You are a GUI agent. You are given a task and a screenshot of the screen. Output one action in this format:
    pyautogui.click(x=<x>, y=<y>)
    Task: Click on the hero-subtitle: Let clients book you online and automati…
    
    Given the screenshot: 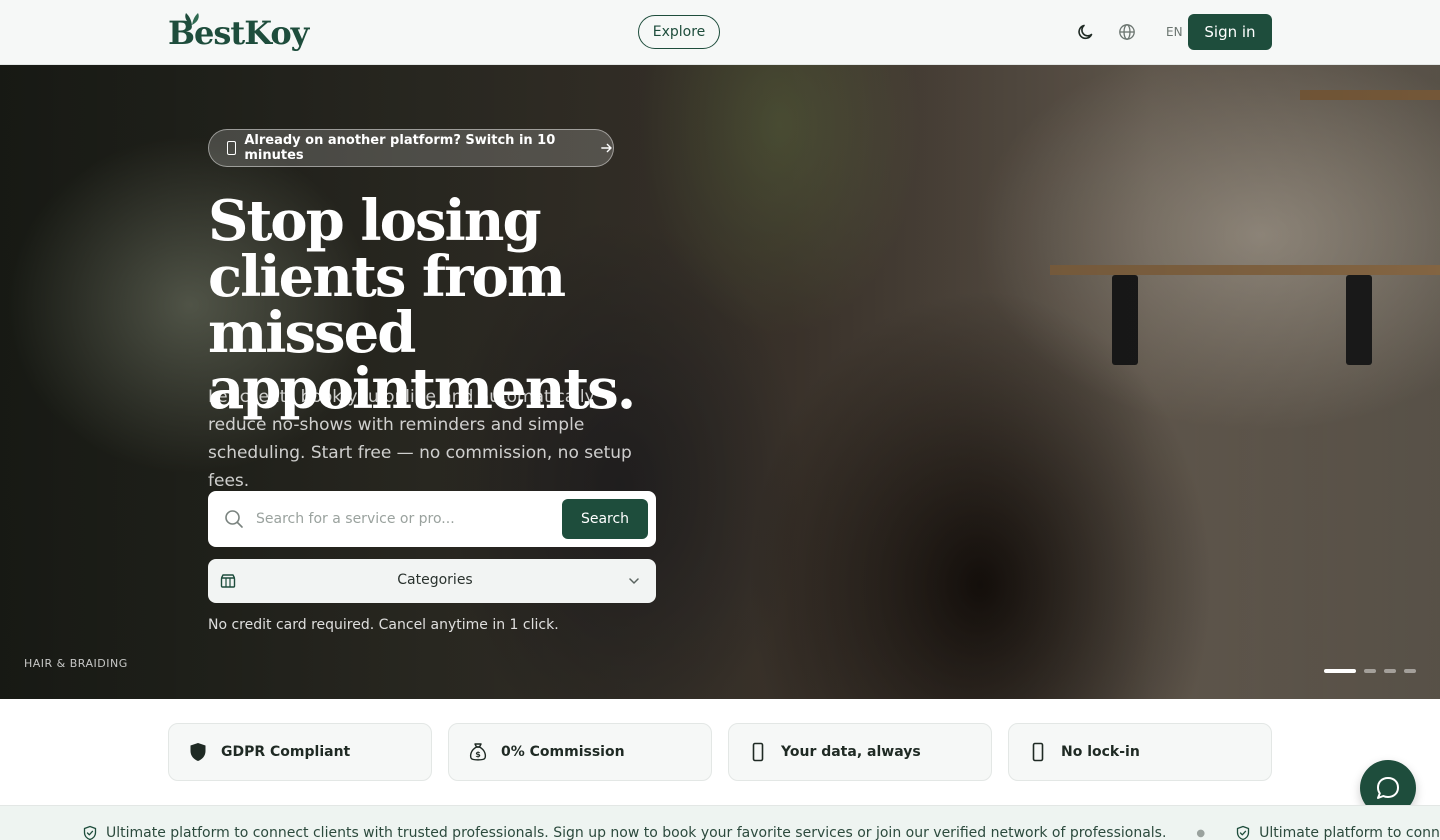 What is the action you would take?
    pyautogui.click(x=420, y=439)
    